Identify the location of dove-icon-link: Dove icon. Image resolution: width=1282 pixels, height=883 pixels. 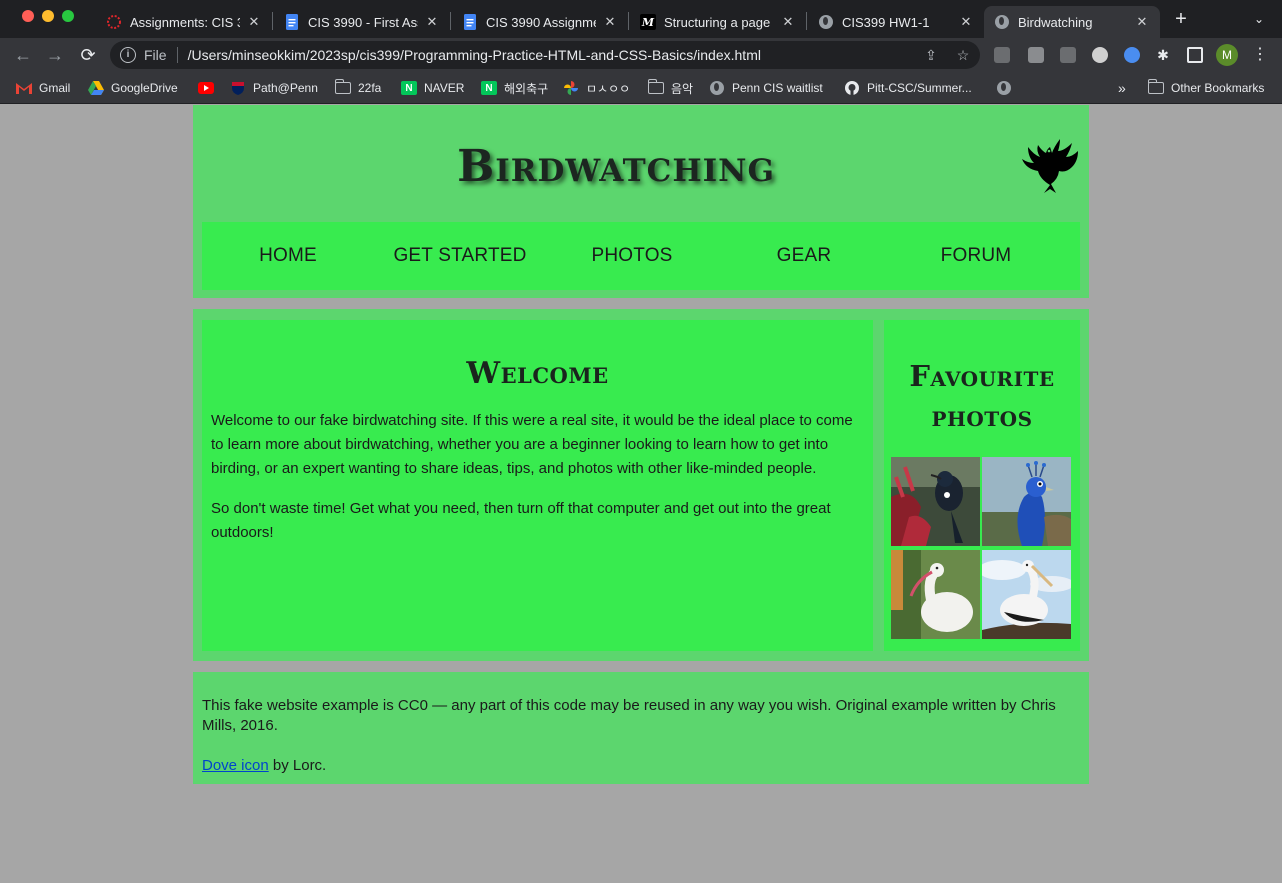
(235, 765).